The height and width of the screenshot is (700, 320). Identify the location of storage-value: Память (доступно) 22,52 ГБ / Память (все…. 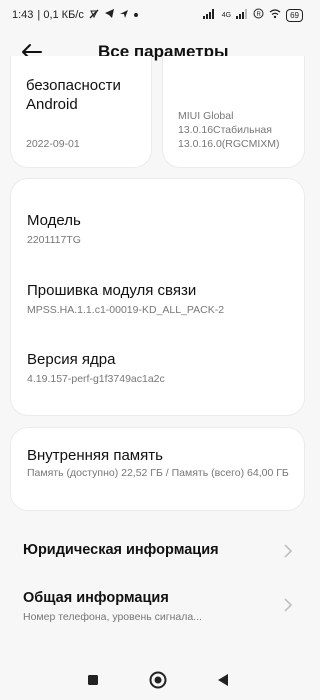
(158, 473).